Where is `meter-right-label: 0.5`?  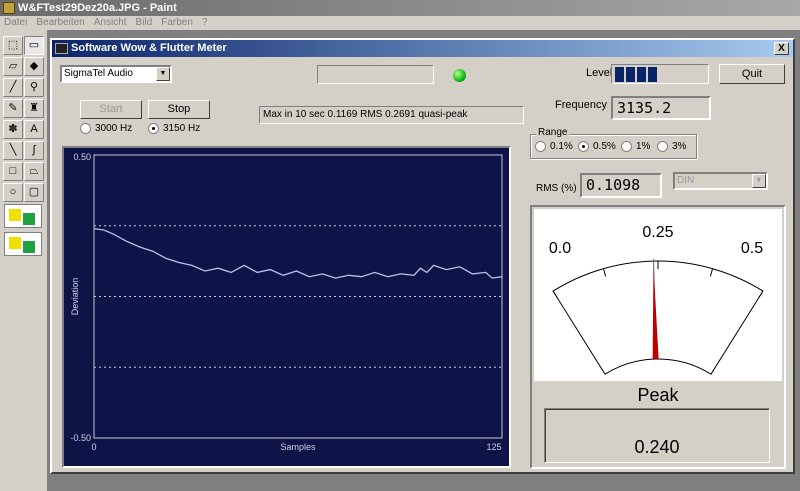 meter-right-label: 0.5 is located at coordinates (752, 248).